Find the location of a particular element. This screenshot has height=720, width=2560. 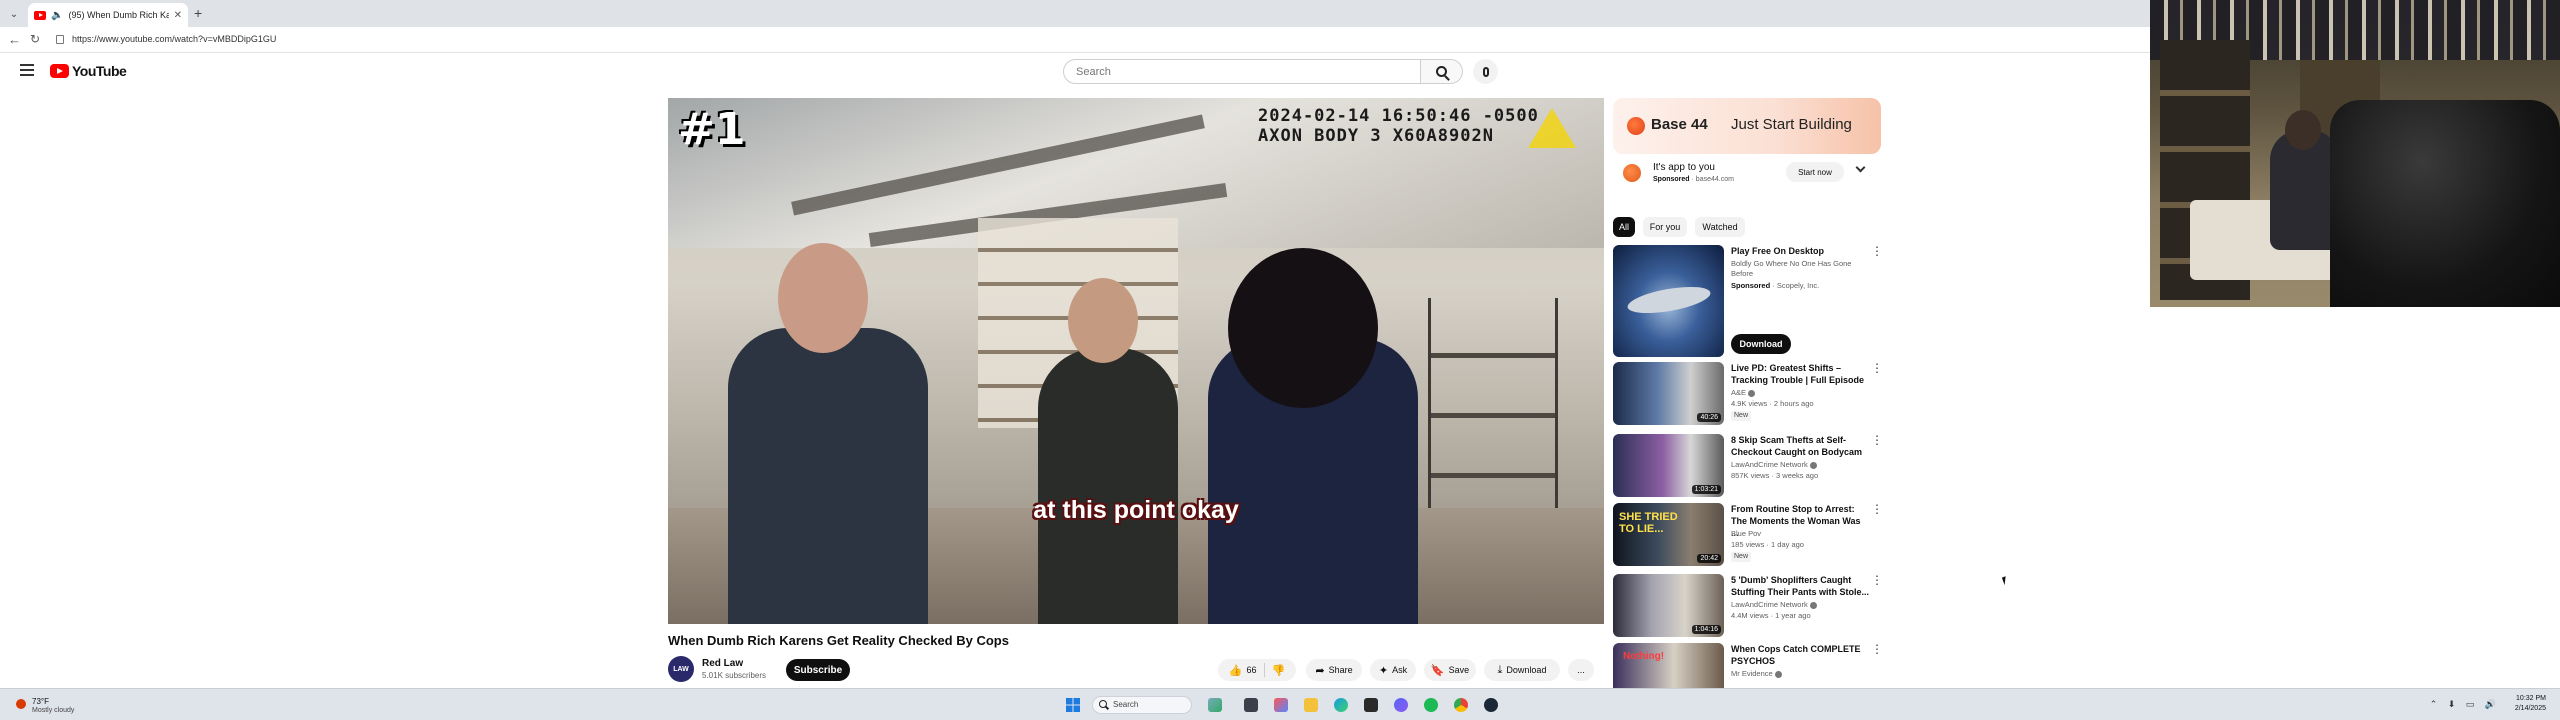

widgets-icon is located at coordinates (1215, 705).